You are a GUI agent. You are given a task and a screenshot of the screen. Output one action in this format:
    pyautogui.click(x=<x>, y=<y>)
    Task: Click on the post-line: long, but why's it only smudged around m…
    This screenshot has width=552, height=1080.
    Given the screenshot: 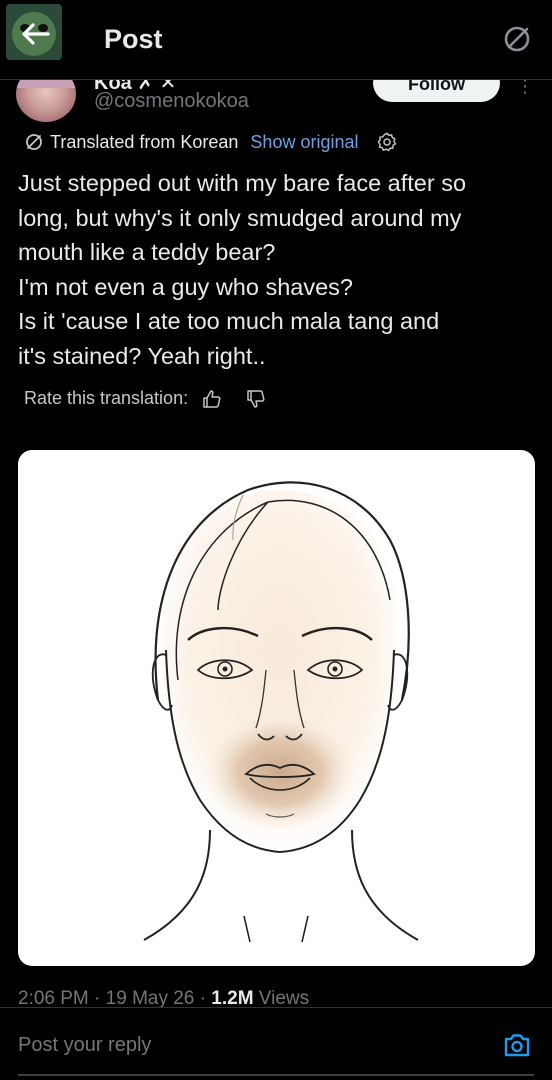 What is the action you would take?
    pyautogui.click(x=240, y=217)
    